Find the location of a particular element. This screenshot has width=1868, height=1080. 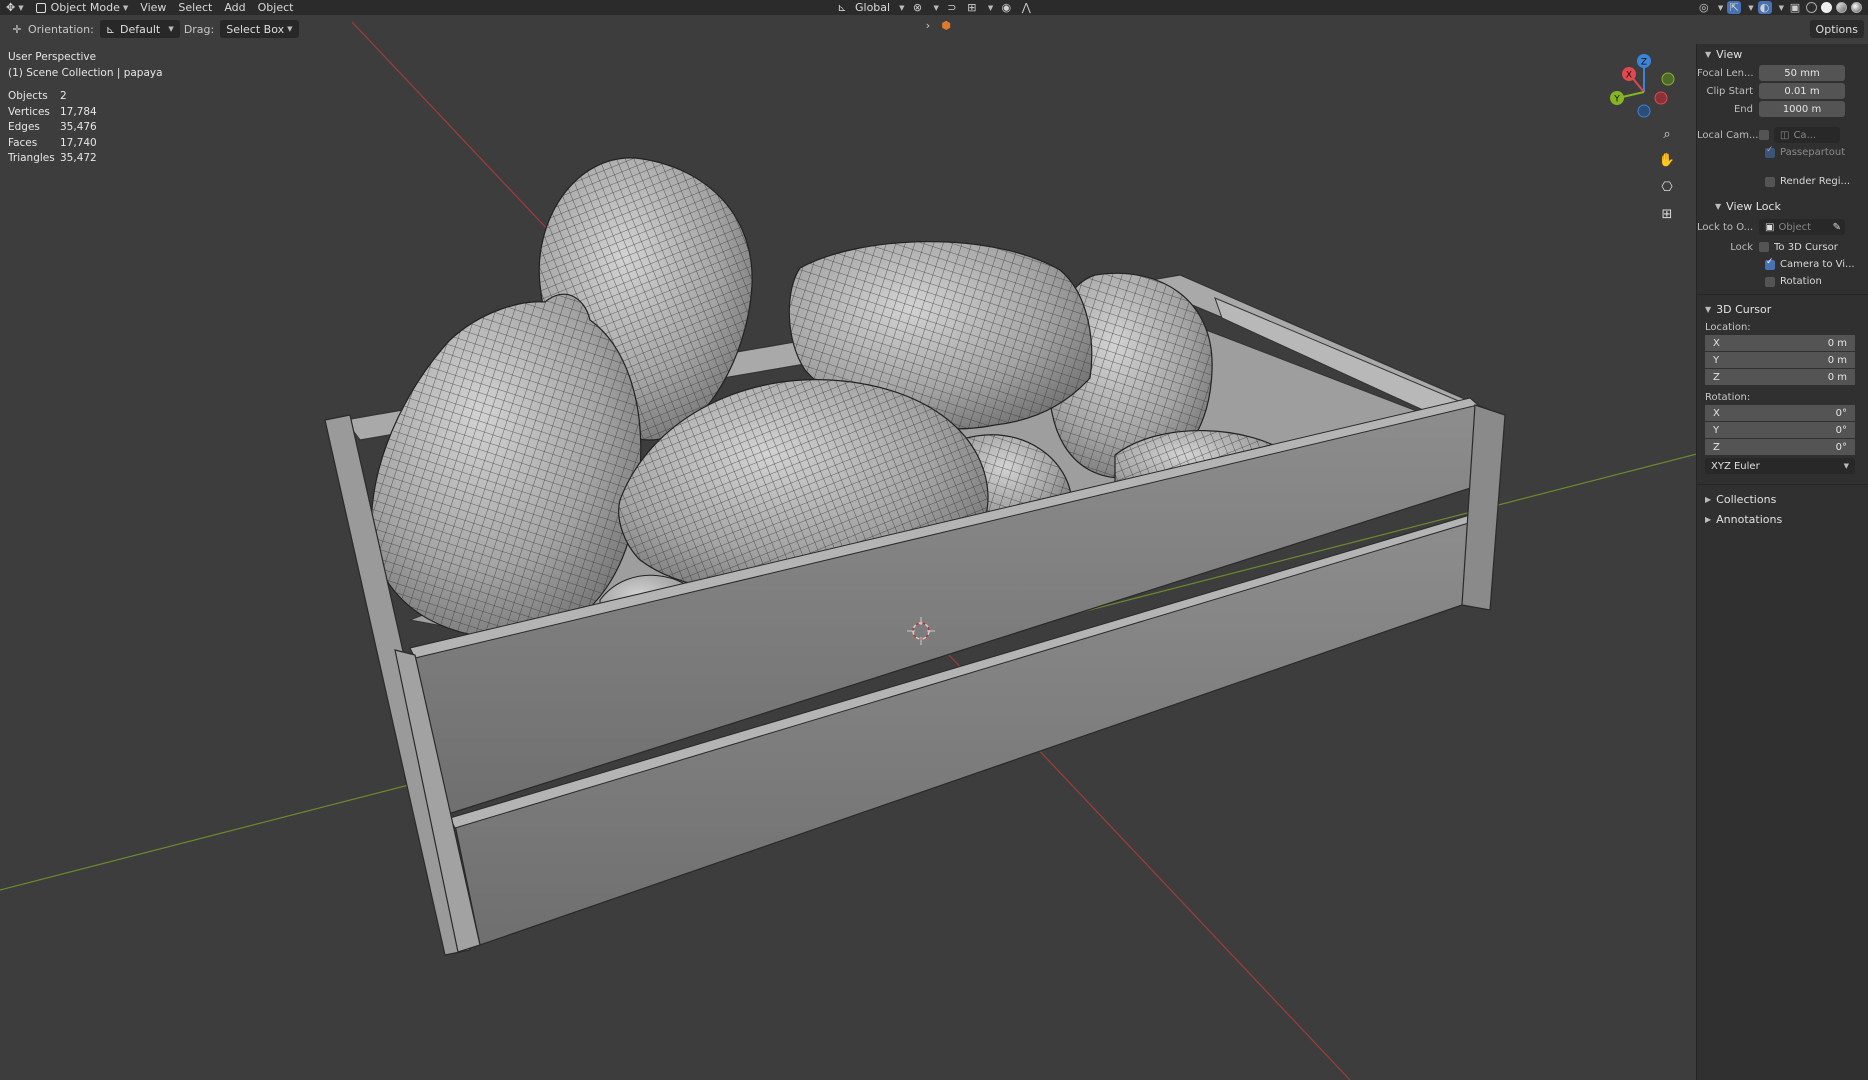

lock-rotation-row: Rotation is located at coordinates (1782, 281).